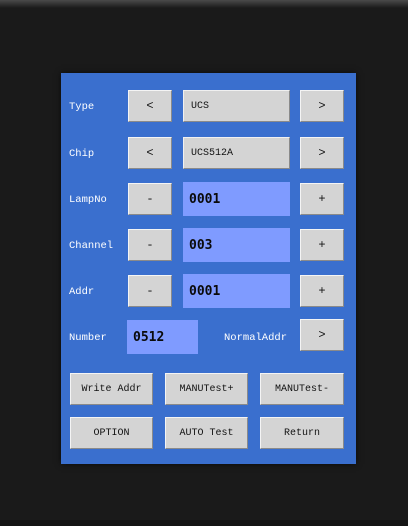 The image size is (408, 526). Describe the element at coordinates (82, 107) in the screenshot. I see `type-label: Type` at that location.